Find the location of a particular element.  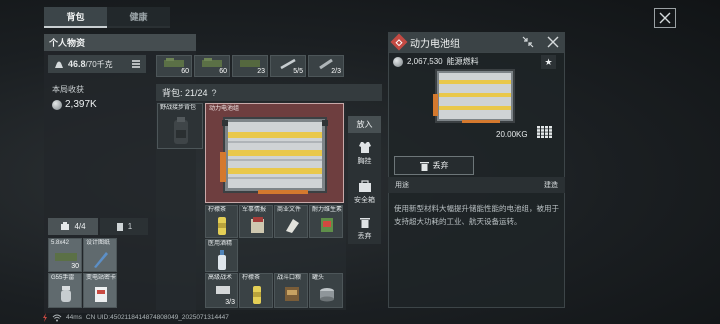

ration-icon is located at coordinates (292, 294).